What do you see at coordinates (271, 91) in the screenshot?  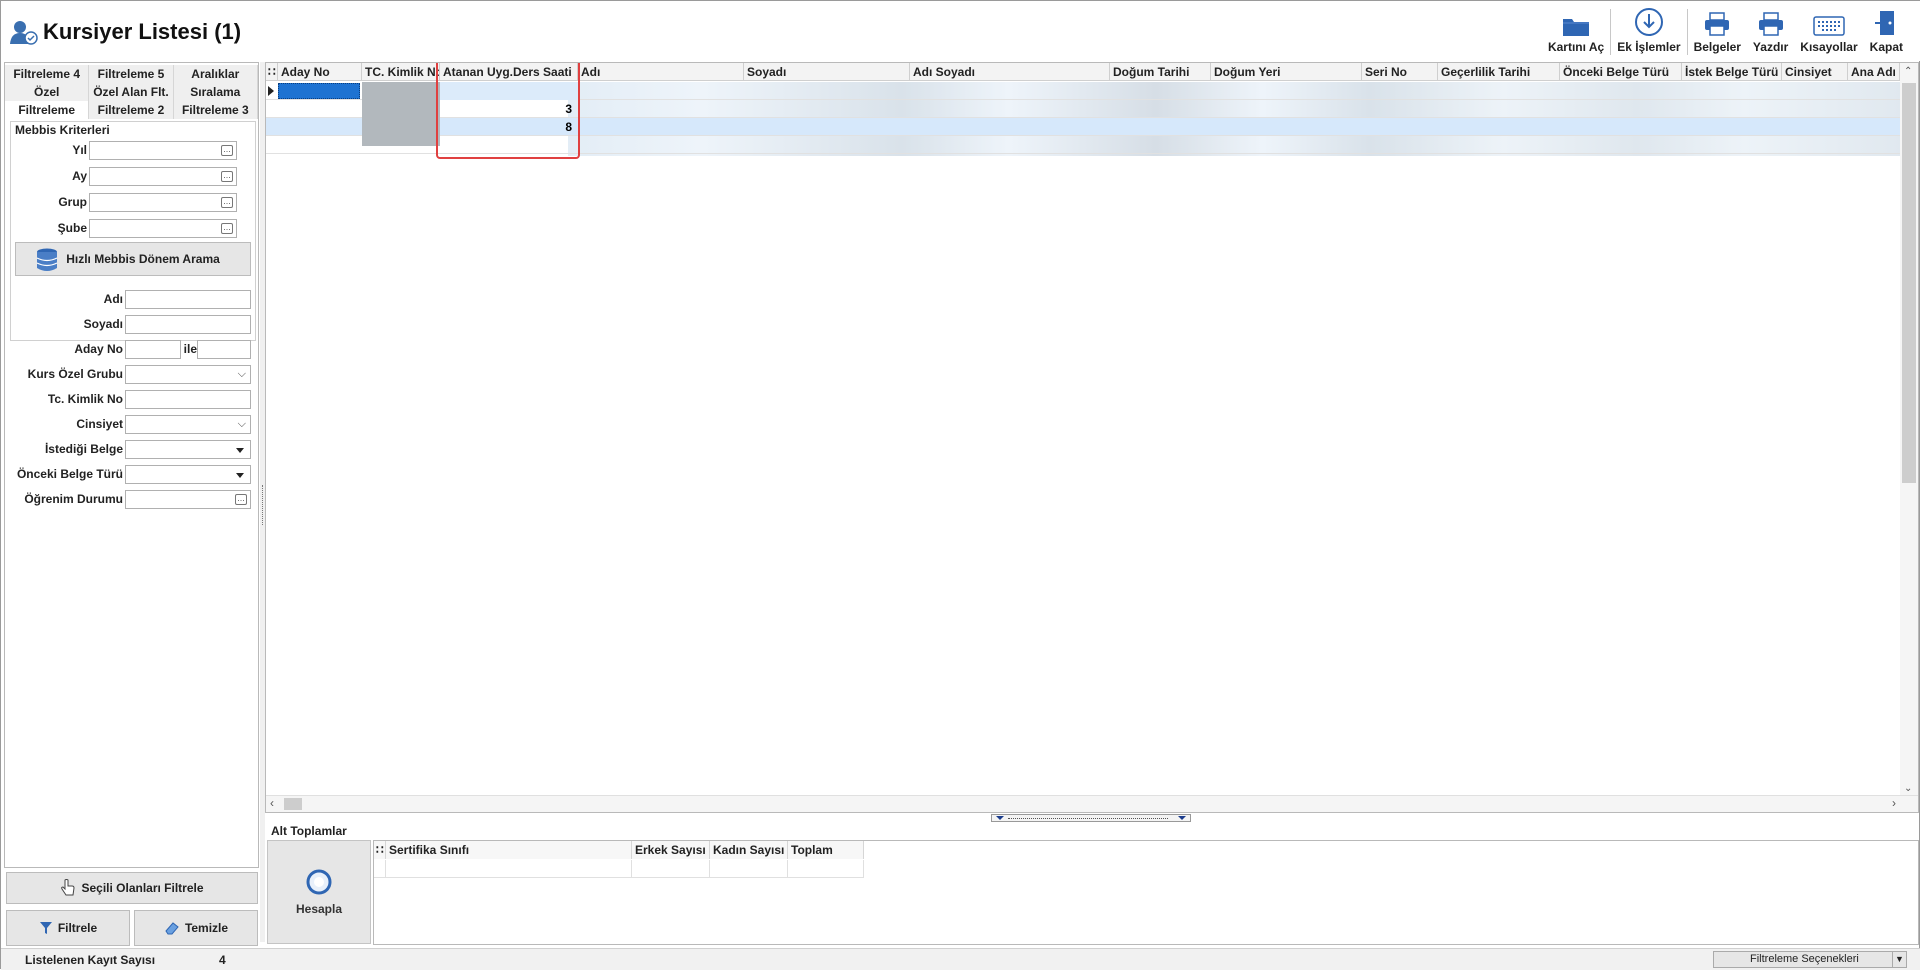 I see `row-indicator-icon` at bounding box center [271, 91].